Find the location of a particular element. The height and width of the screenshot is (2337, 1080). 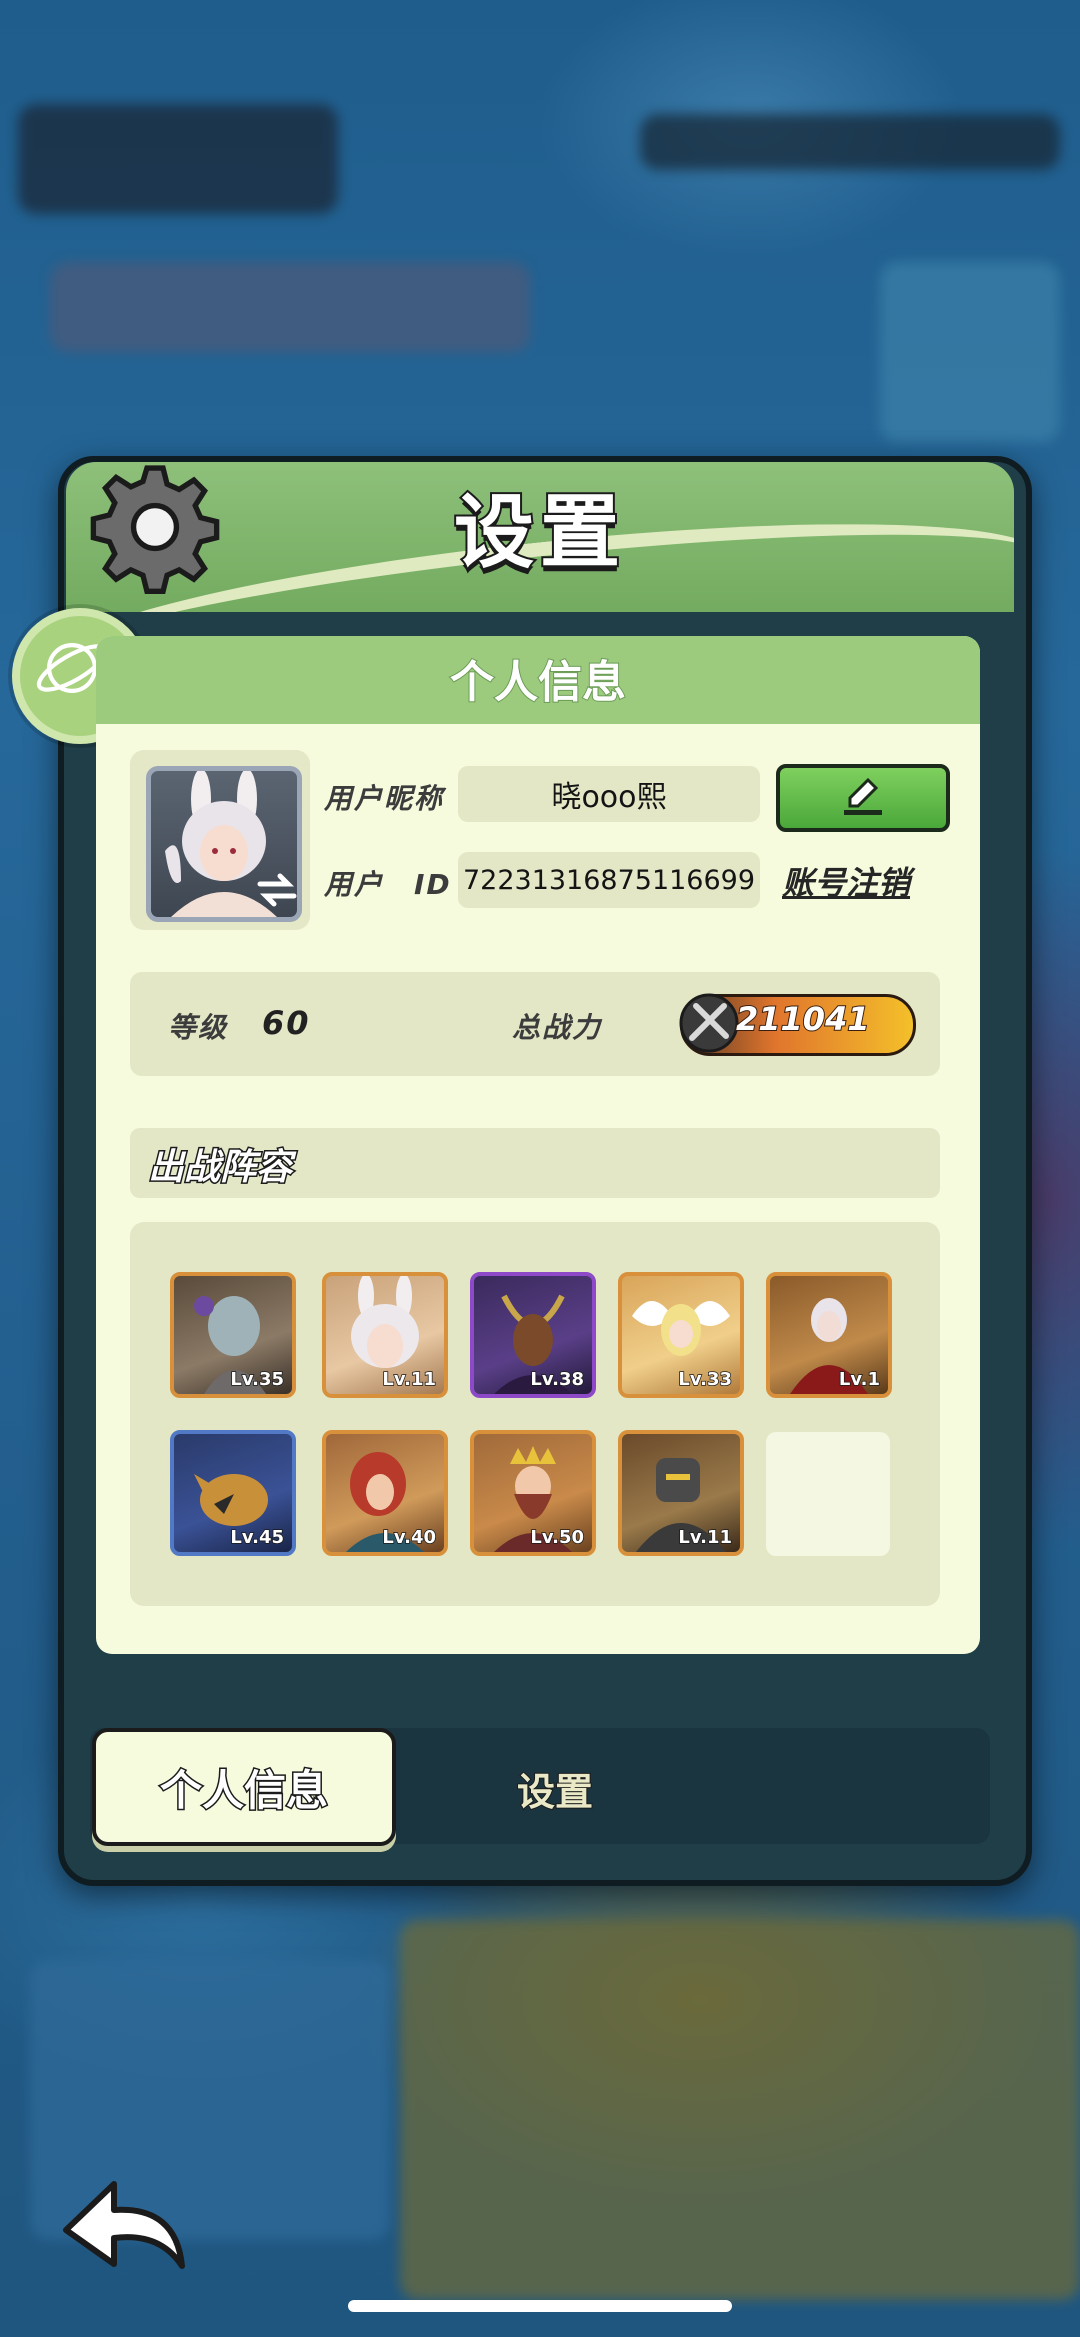

bg-currency-bar is located at coordinates (850, 142).